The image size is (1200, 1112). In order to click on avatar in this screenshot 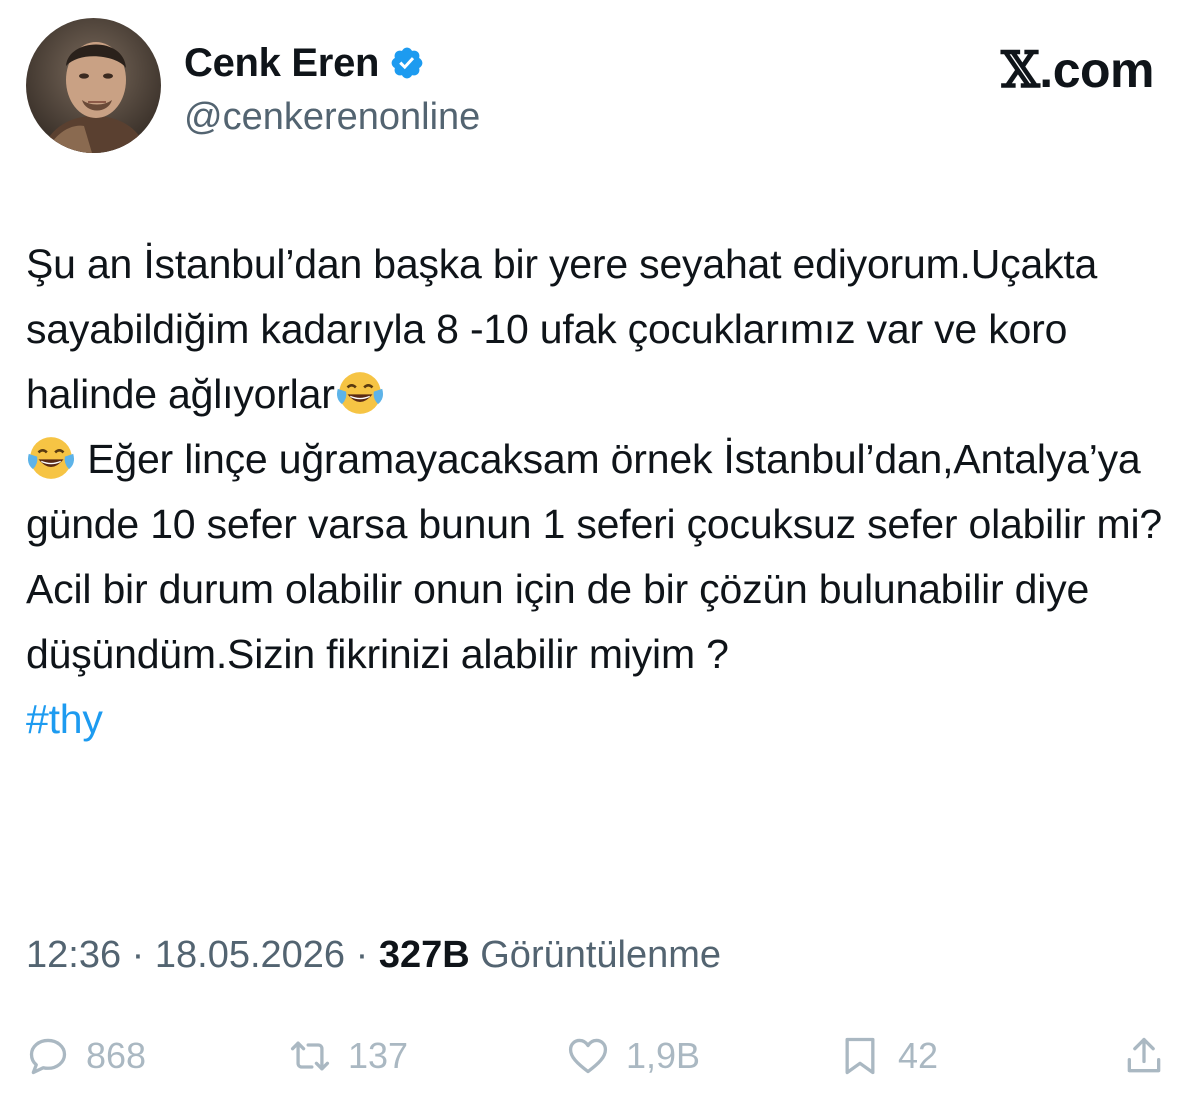, I will do `click(93, 85)`.